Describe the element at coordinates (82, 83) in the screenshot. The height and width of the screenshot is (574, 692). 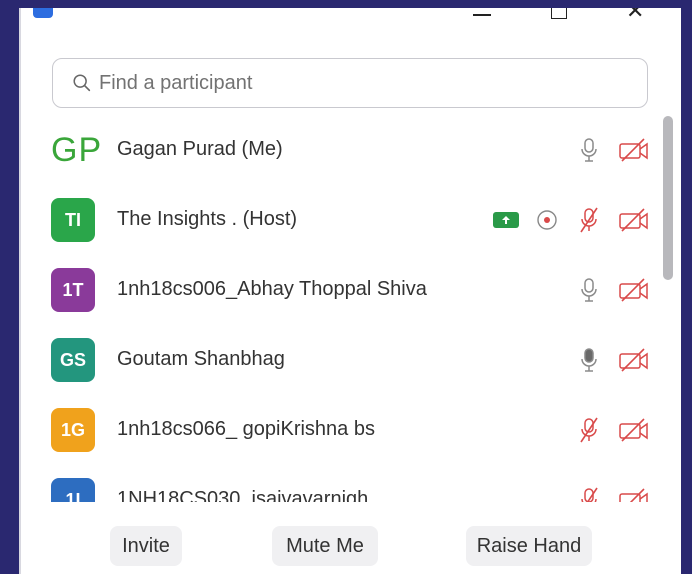
I see `search-icon` at that location.